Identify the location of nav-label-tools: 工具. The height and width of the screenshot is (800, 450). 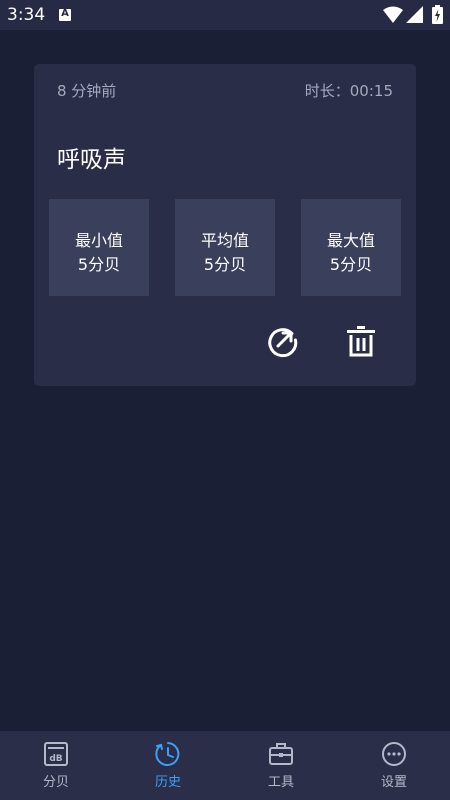
(280, 782).